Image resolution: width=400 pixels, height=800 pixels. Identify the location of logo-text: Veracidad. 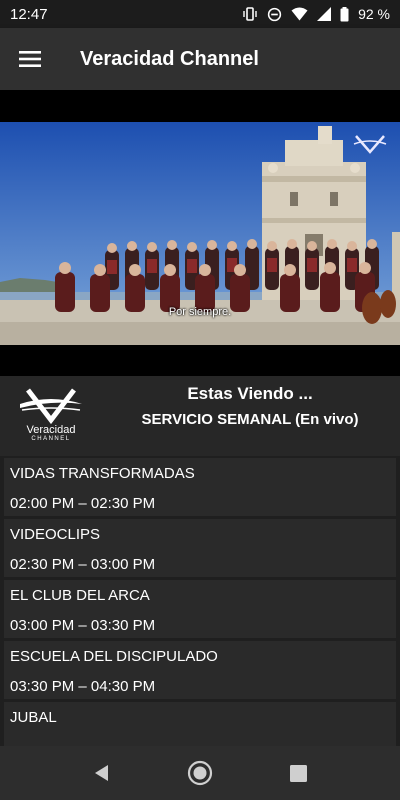
(51, 430).